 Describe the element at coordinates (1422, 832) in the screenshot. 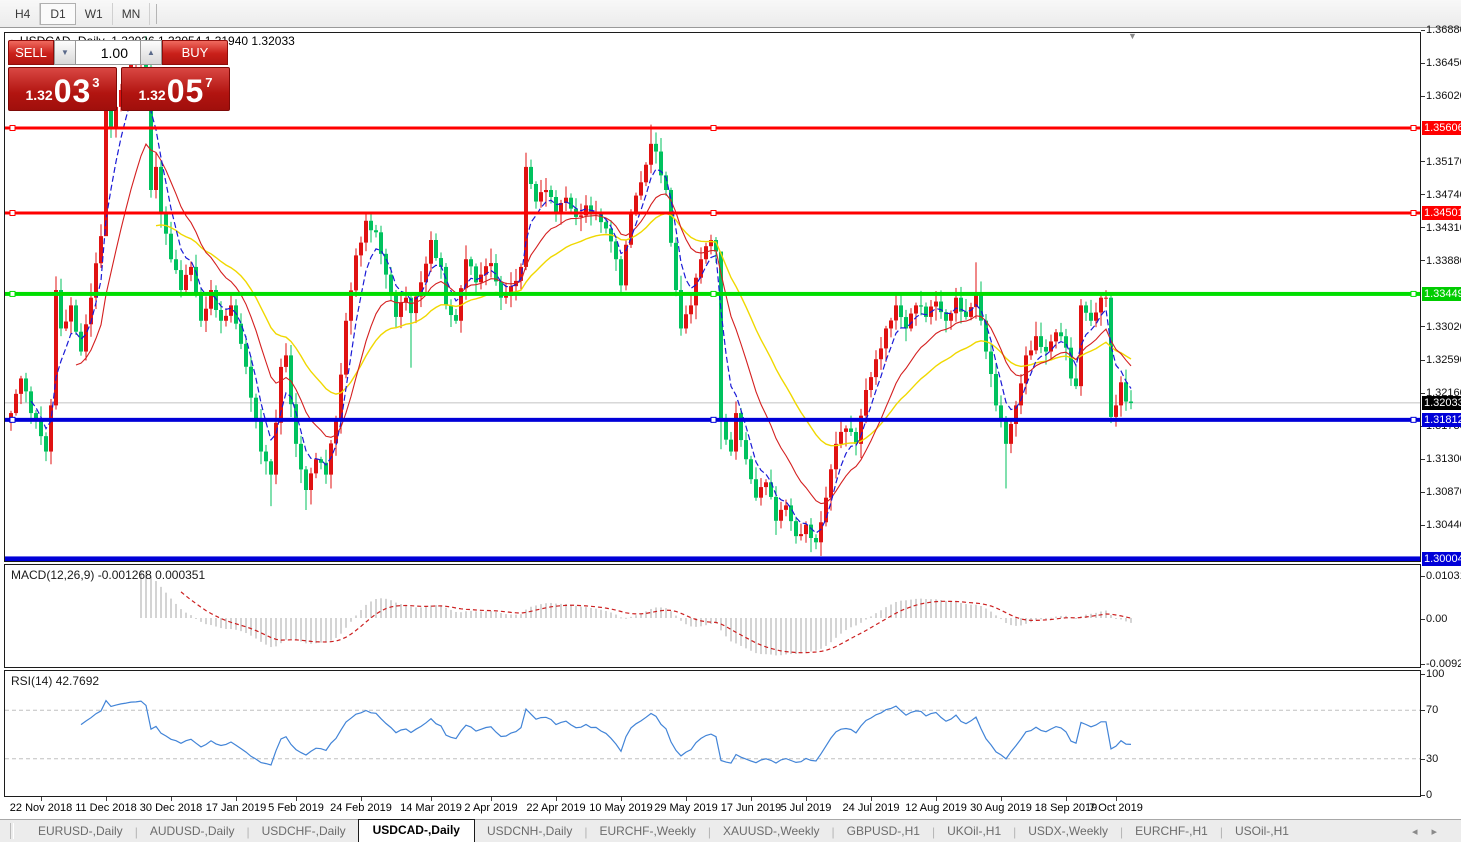

I see `tab-scroll-left-icon: ◂` at that location.